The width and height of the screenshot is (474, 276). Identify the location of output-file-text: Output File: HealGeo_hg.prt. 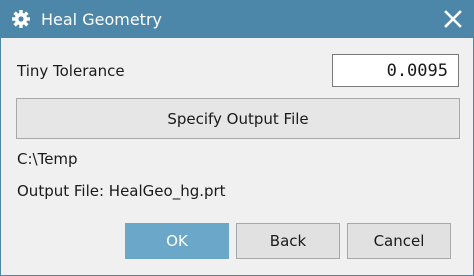
(121, 191).